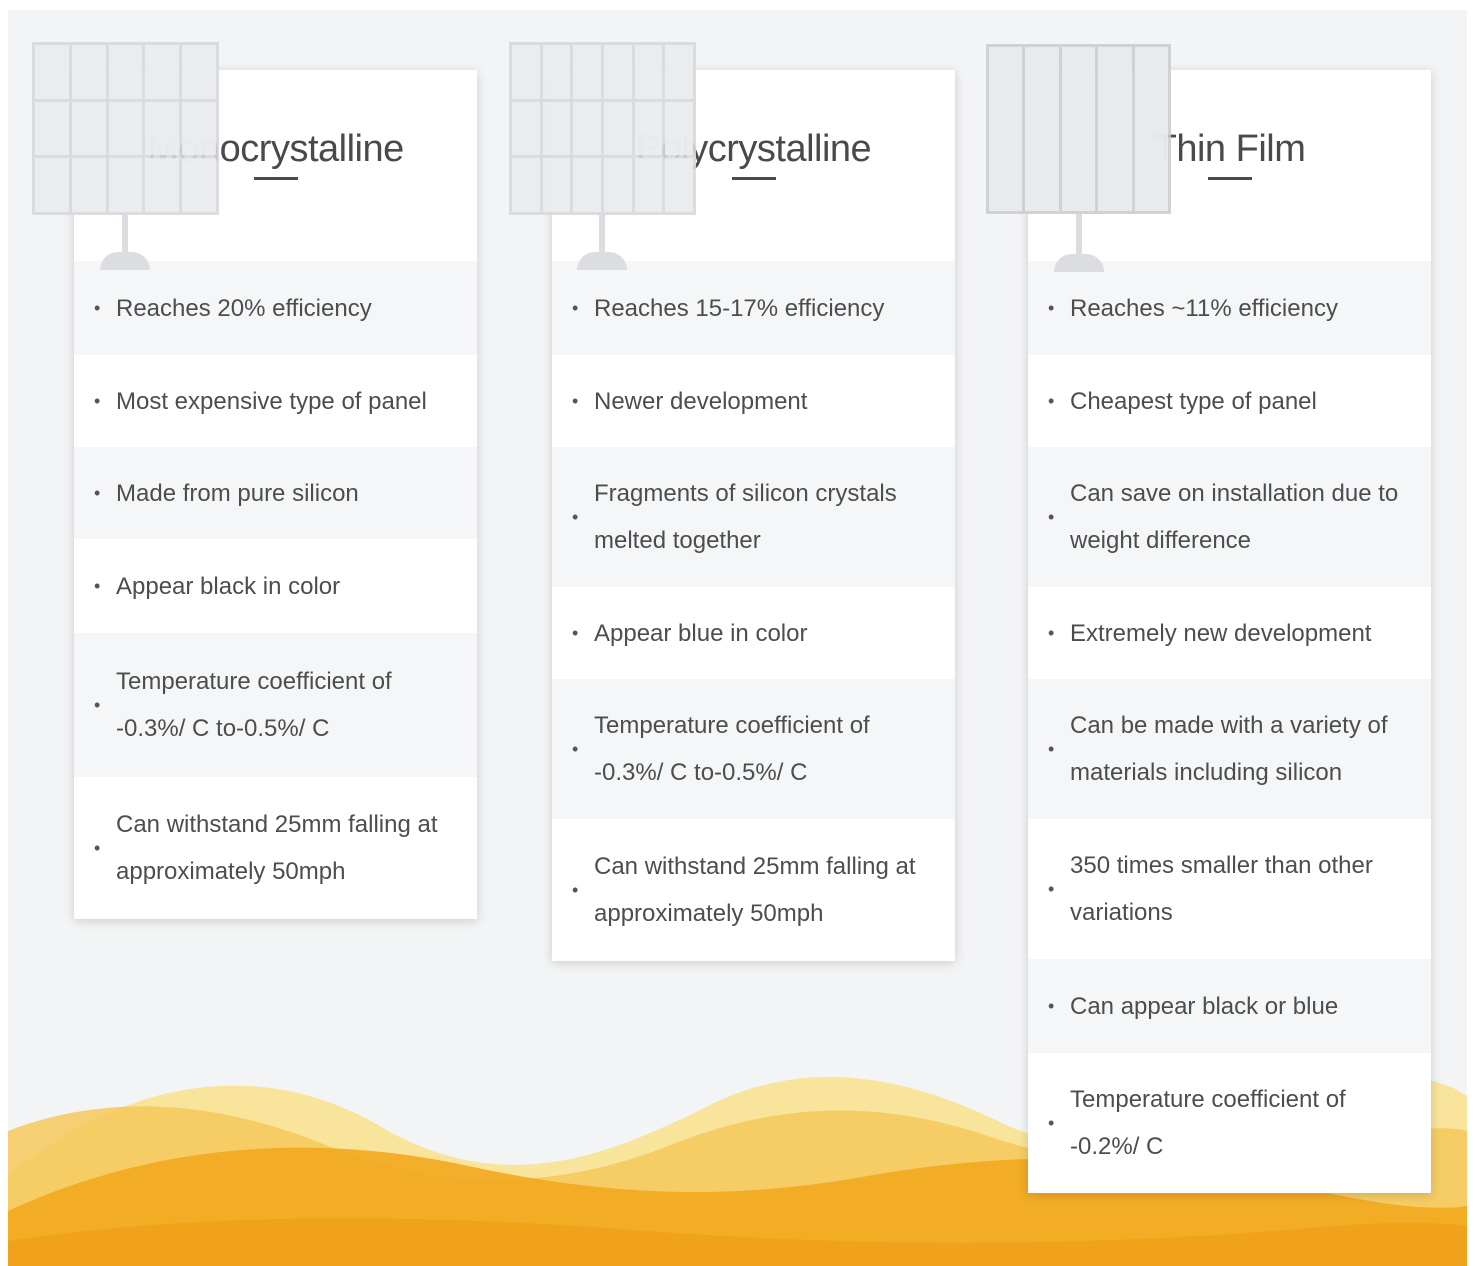 Image resolution: width=1475 pixels, height=1266 pixels. Describe the element at coordinates (271, 401) in the screenshot. I see `feature-text: Most expensive type of panel` at that location.